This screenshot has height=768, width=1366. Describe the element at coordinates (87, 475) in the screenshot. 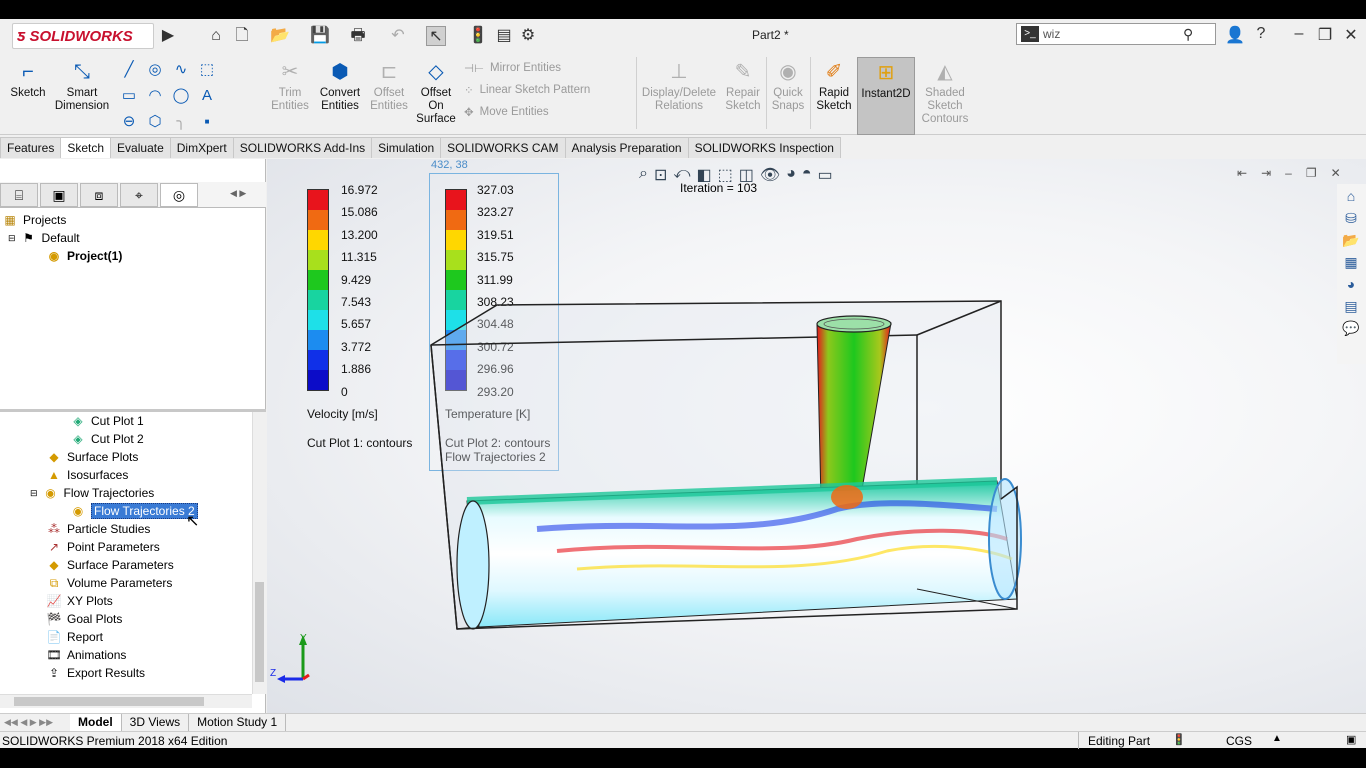

I see `tree-item-isosurfaces: ▲ Isosurfaces` at that location.